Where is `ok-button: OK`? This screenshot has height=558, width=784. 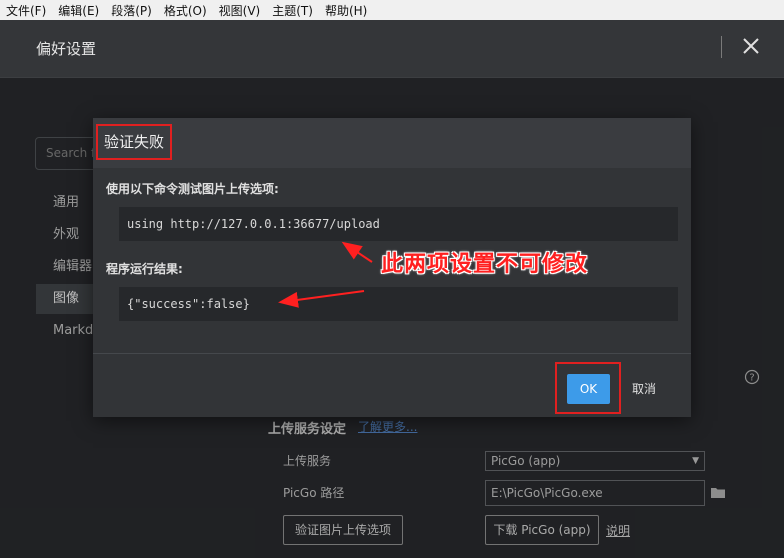
ok-button: OK is located at coordinates (588, 389).